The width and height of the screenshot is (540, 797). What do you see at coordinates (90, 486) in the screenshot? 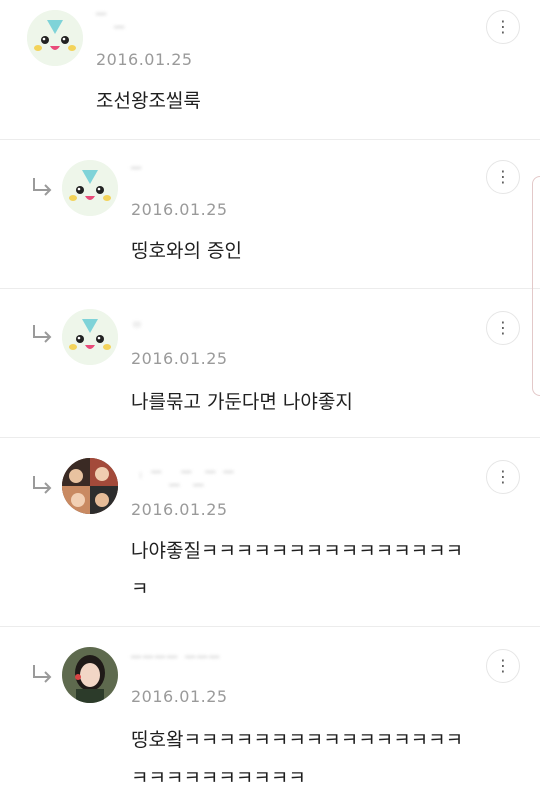
I see `group-photo-avatar` at bounding box center [90, 486].